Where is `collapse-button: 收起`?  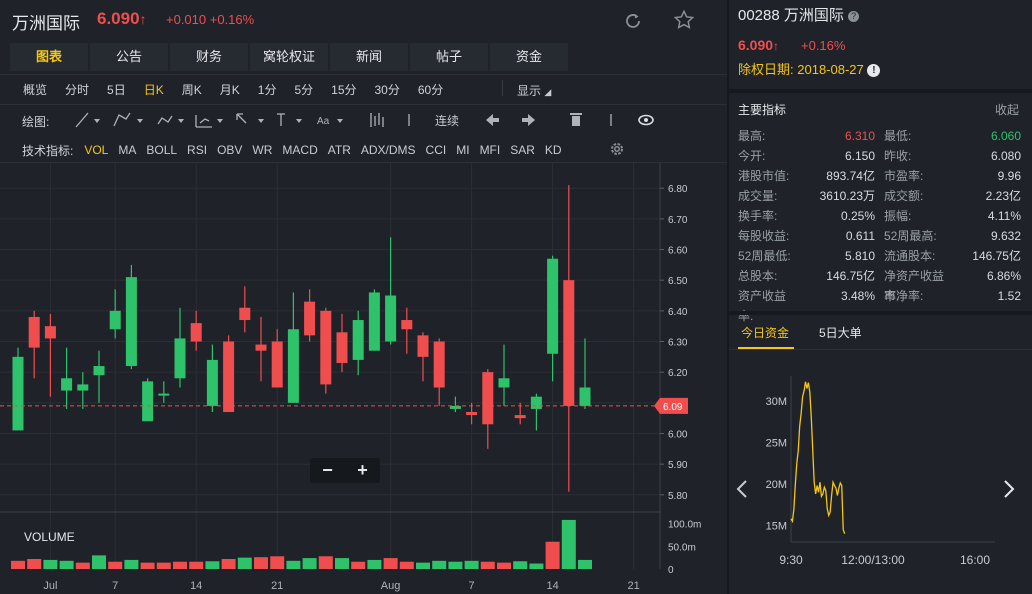 collapse-button: 收起 is located at coordinates (1007, 109).